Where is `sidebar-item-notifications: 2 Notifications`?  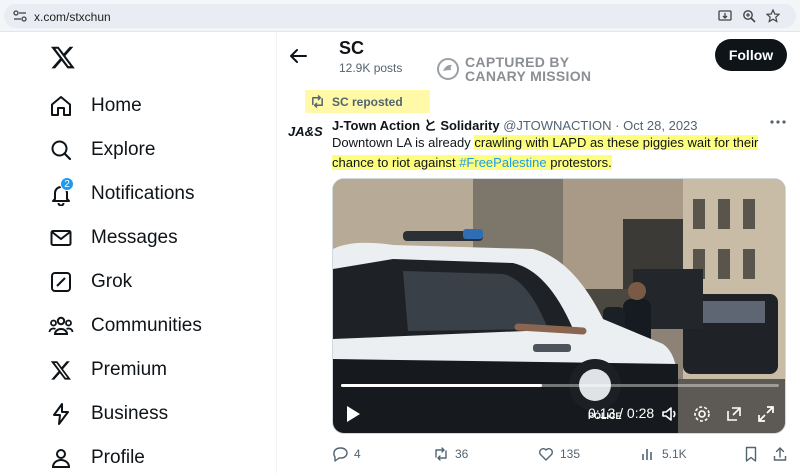
sidebar-item-notifications: 2 Notifications is located at coordinates (120, 194).